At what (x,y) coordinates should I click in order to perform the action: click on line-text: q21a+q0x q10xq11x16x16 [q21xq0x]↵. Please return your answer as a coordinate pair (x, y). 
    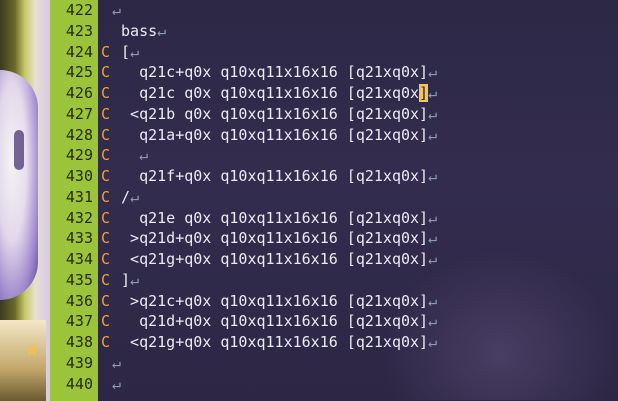
    Looking at the image, I should click on (274, 135).